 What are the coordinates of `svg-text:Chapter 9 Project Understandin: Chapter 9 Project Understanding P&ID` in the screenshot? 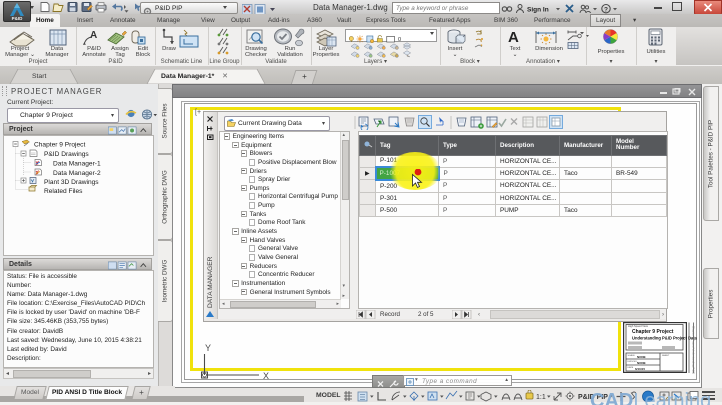 It's located at (694, 350).